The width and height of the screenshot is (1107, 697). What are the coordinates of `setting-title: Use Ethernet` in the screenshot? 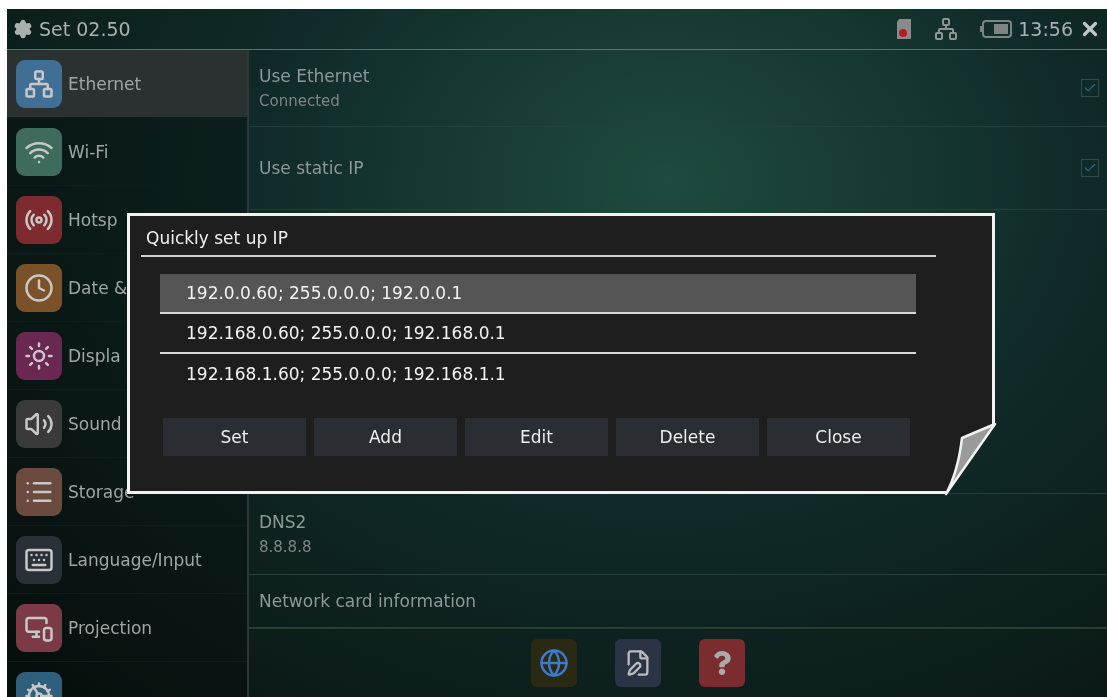 It's located at (315, 76).